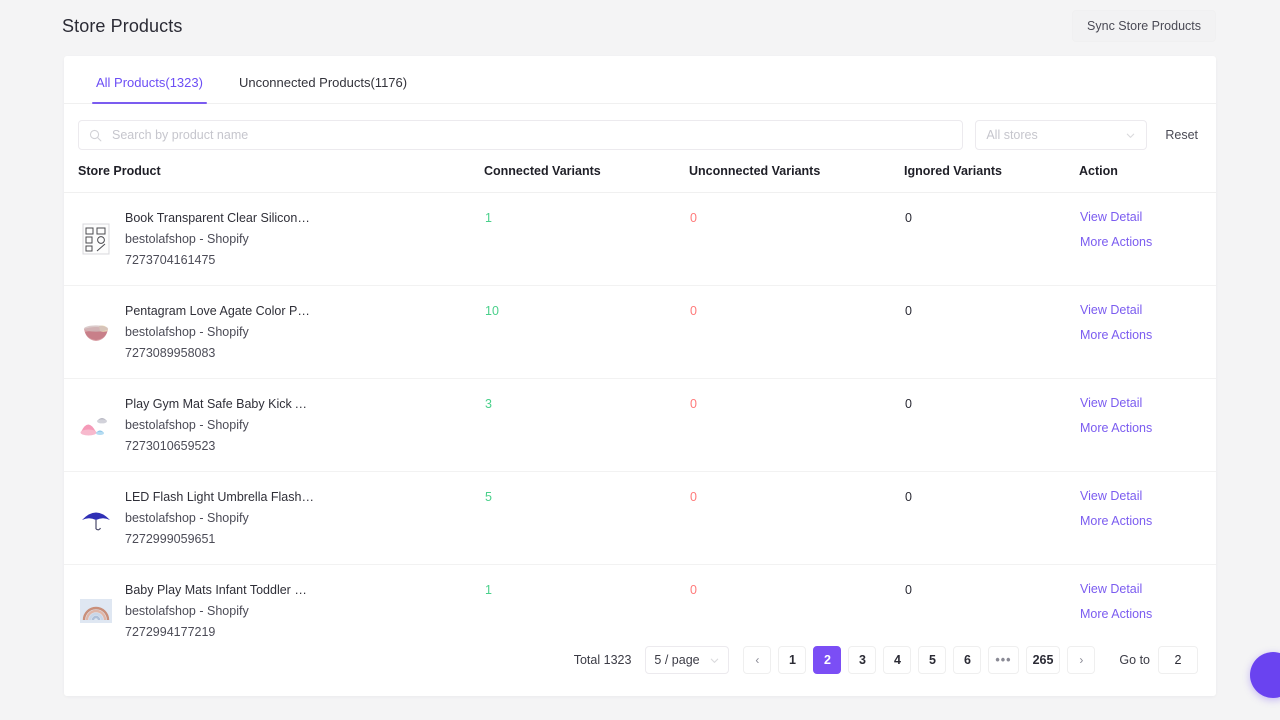 The width and height of the screenshot is (1280, 720). Describe the element at coordinates (1061, 135) in the screenshot. I see `store-filter-select: All stores` at that location.